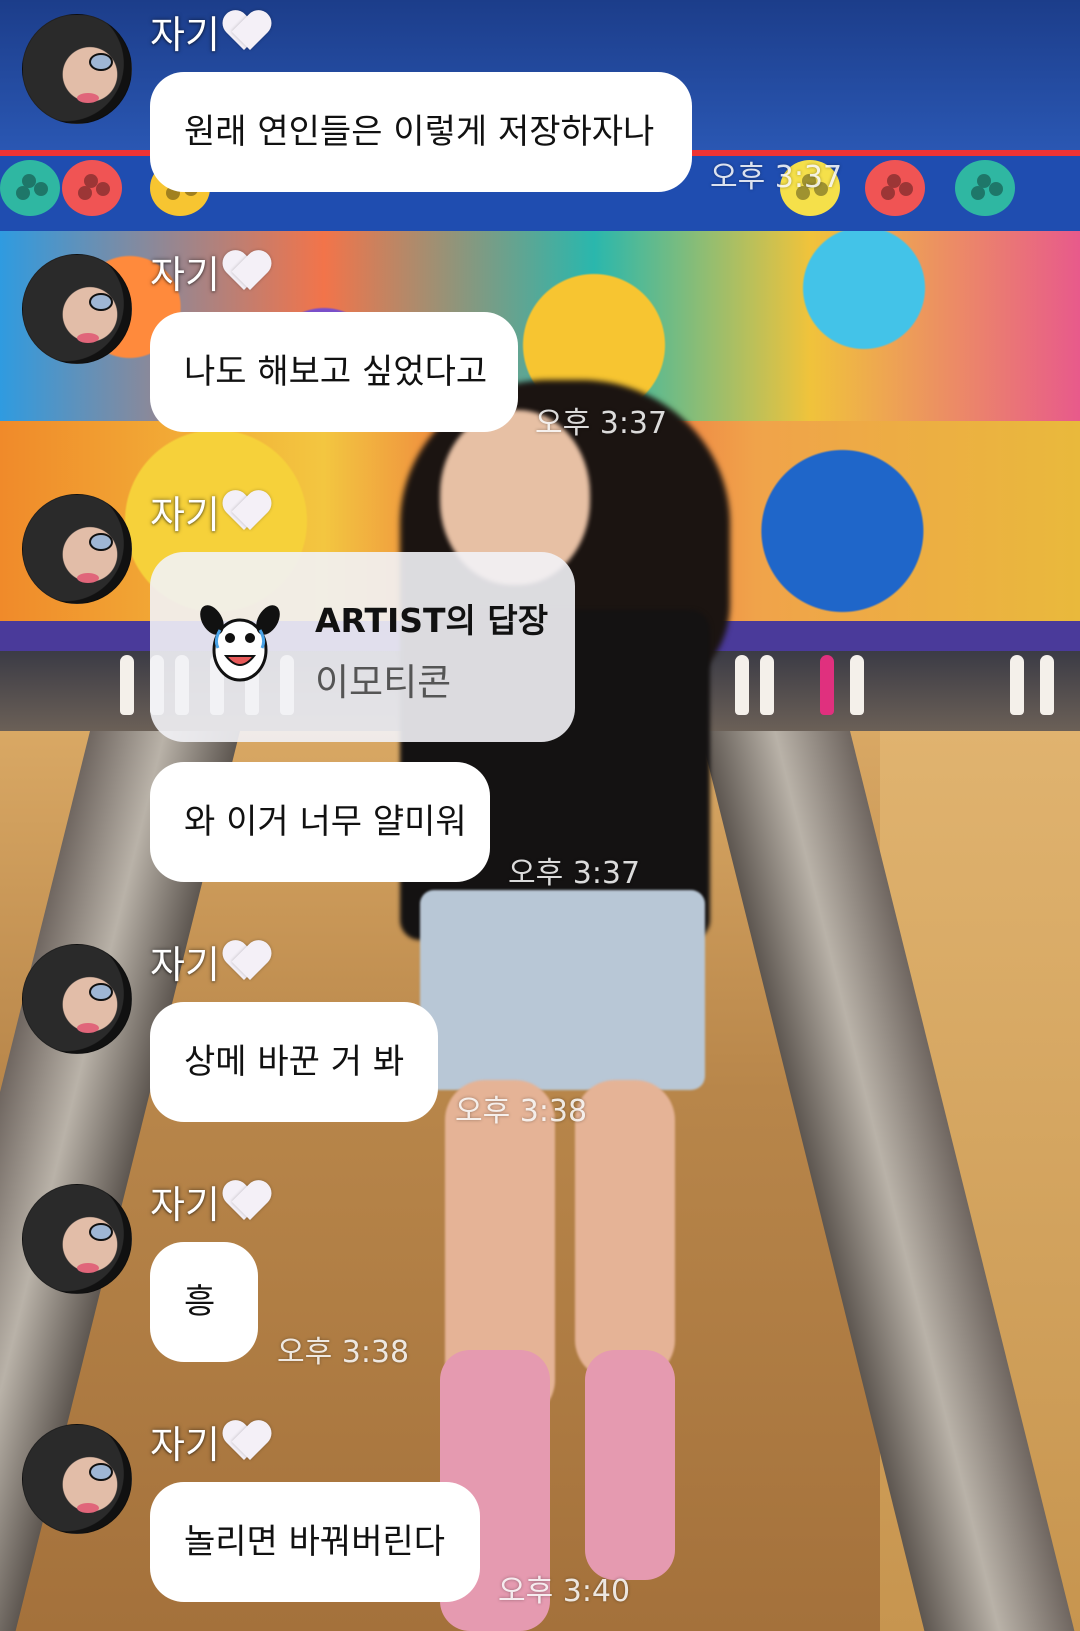 The image size is (1080, 1631). What do you see at coordinates (432, 620) in the screenshot?
I see `reply-header: ARTIST의 답장` at bounding box center [432, 620].